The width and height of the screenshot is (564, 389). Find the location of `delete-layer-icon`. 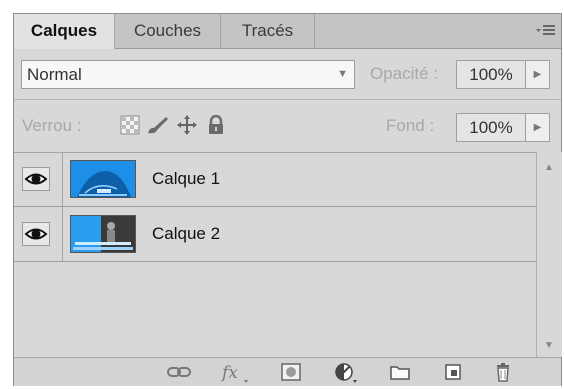

delete-layer-icon is located at coordinates (503, 372).